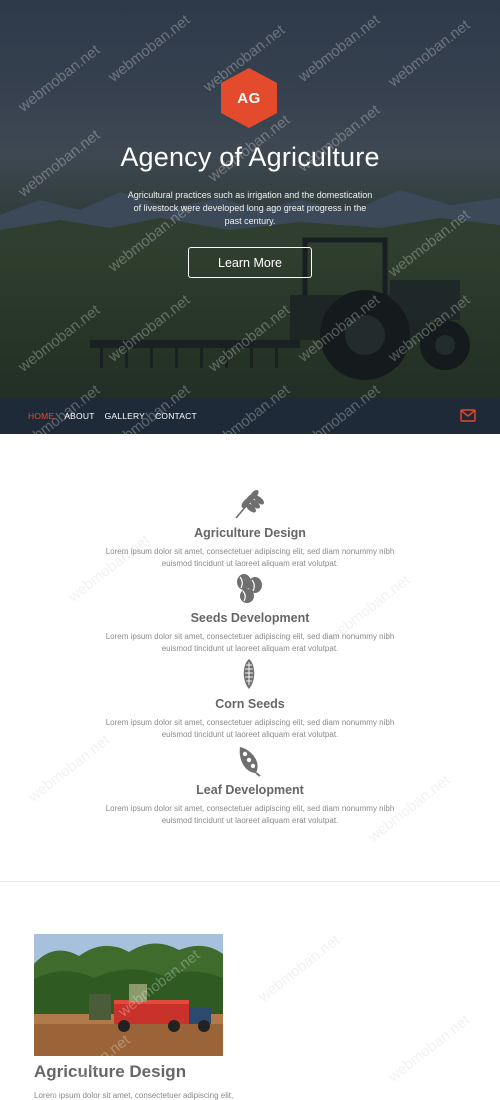 Image resolution: width=500 pixels, height=1100 pixels. I want to click on main-navbar: HOME ABOUT GALLERY CONTACT, so click(250, 416).